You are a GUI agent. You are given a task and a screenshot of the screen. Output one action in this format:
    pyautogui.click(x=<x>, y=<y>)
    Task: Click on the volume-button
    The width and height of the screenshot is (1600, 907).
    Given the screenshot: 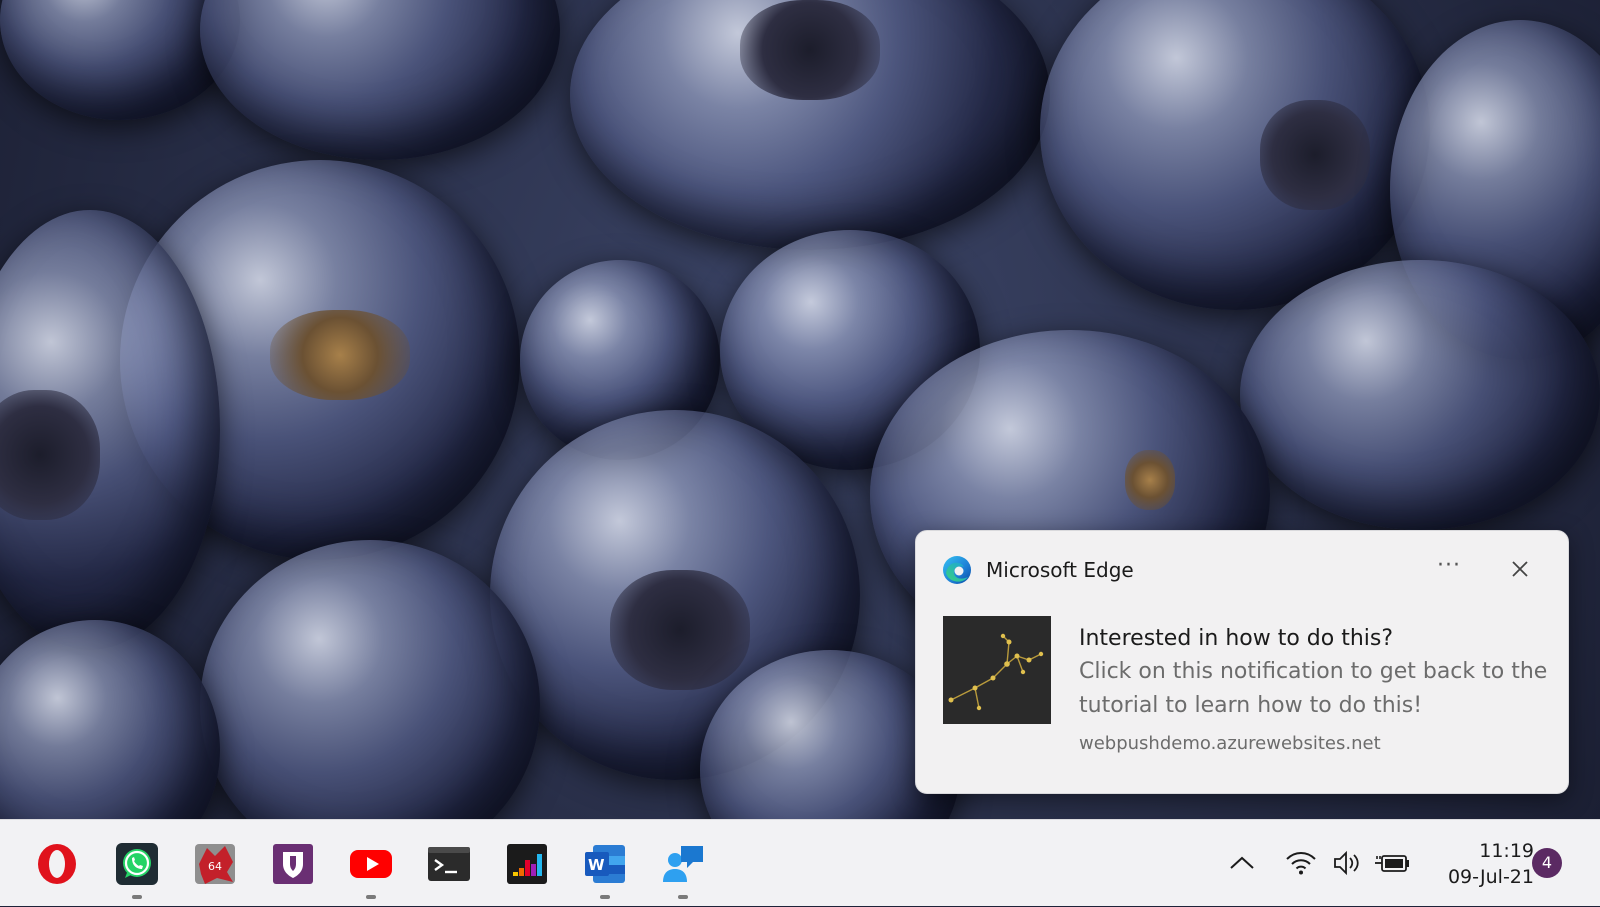 What is the action you would take?
    pyautogui.click(x=1347, y=863)
    